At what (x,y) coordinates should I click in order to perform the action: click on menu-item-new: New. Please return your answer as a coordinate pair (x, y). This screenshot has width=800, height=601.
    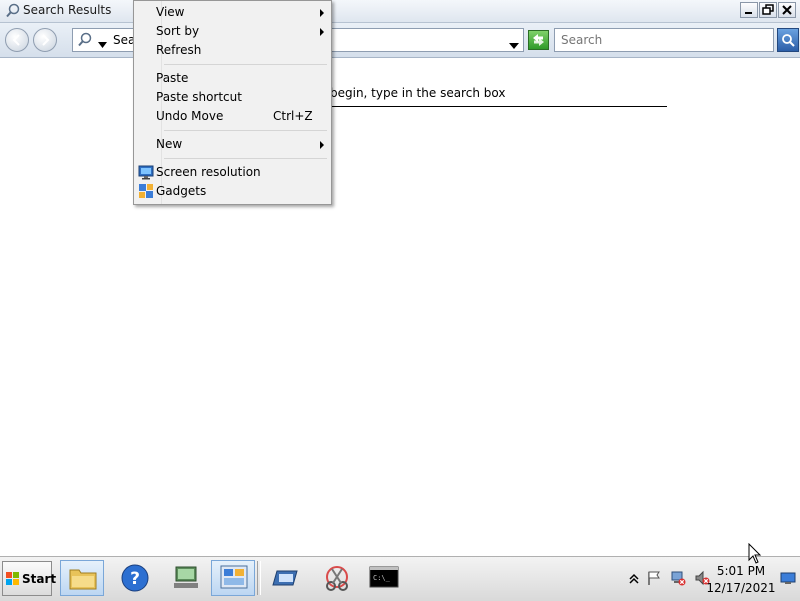
    Looking at the image, I should click on (232, 144).